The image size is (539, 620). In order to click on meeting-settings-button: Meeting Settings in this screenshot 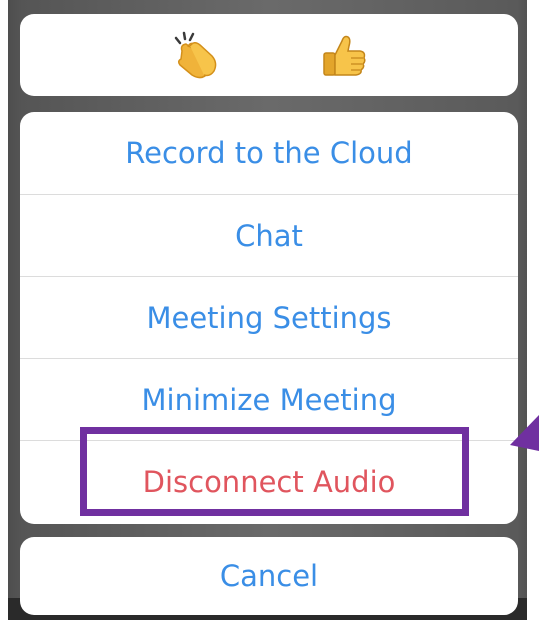, I will do `click(269, 317)`.